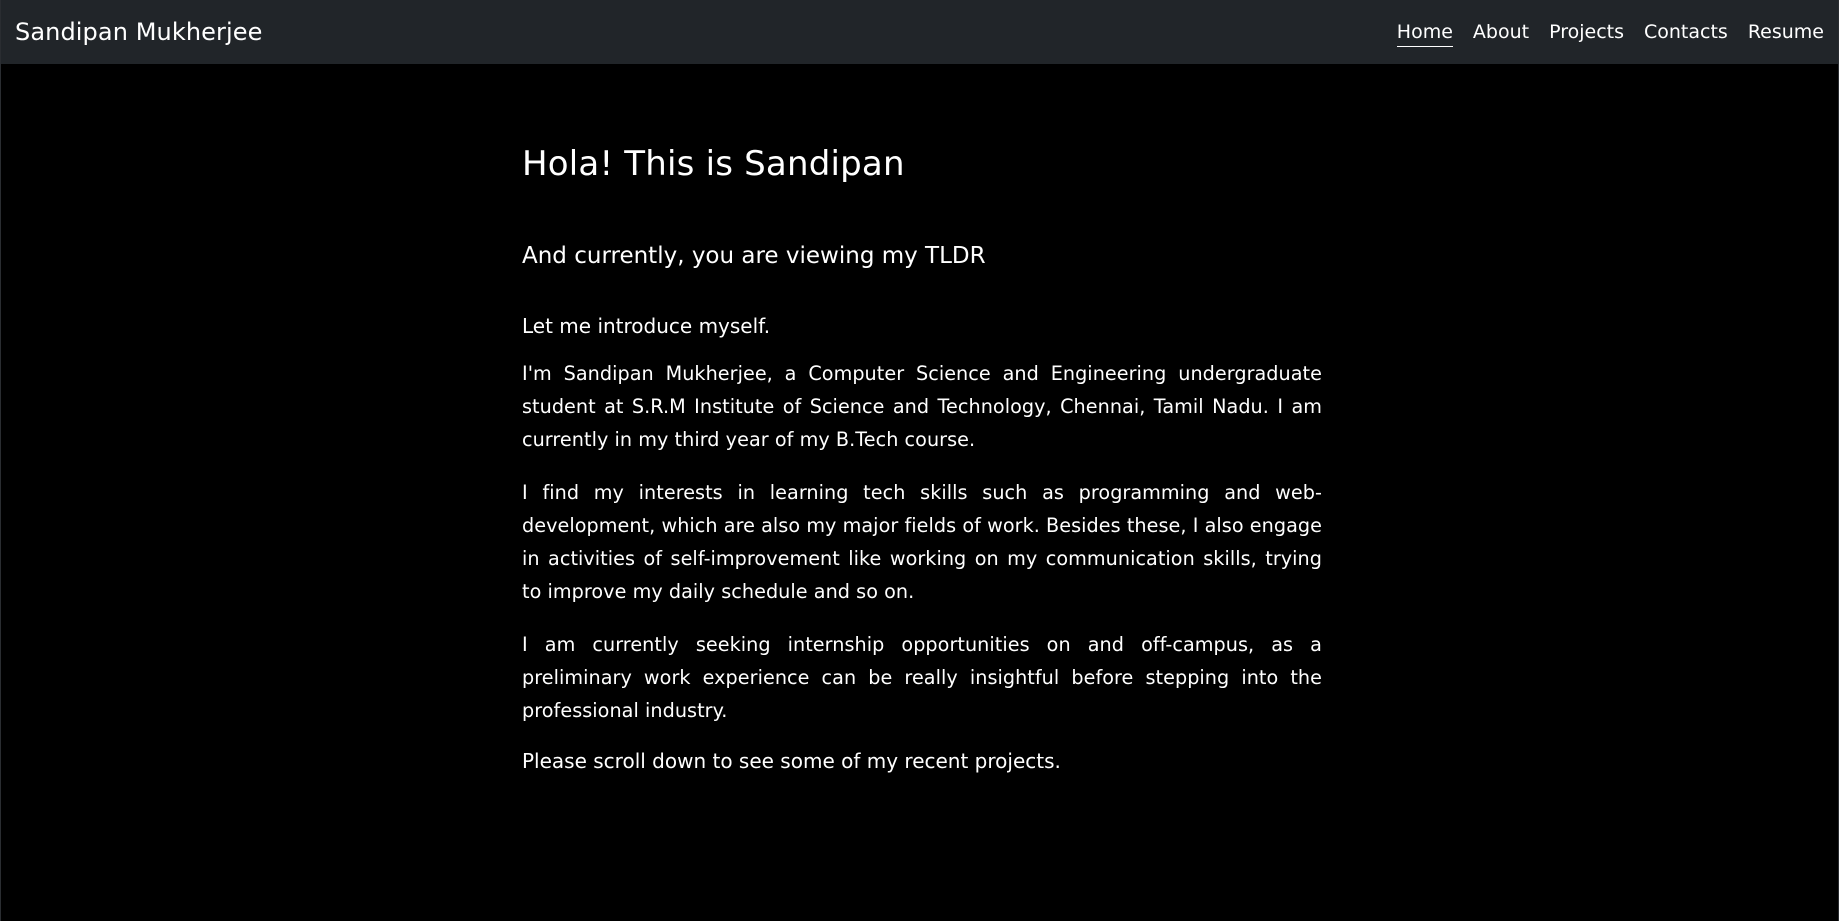  I want to click on nav-link-about: About, so click(1501, 34).